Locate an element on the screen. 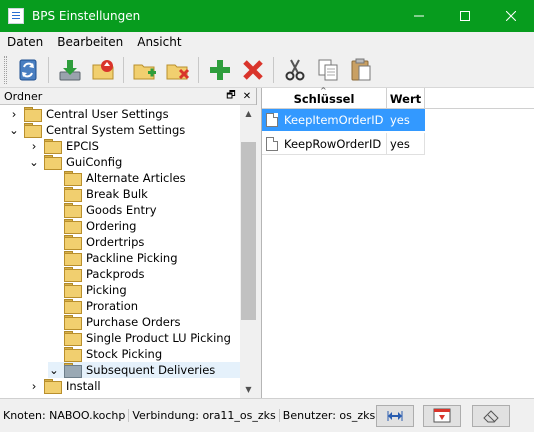 Image resolution: width=534 pixels, height=432 pixels. export-icon is located at coordinates (102, 69).